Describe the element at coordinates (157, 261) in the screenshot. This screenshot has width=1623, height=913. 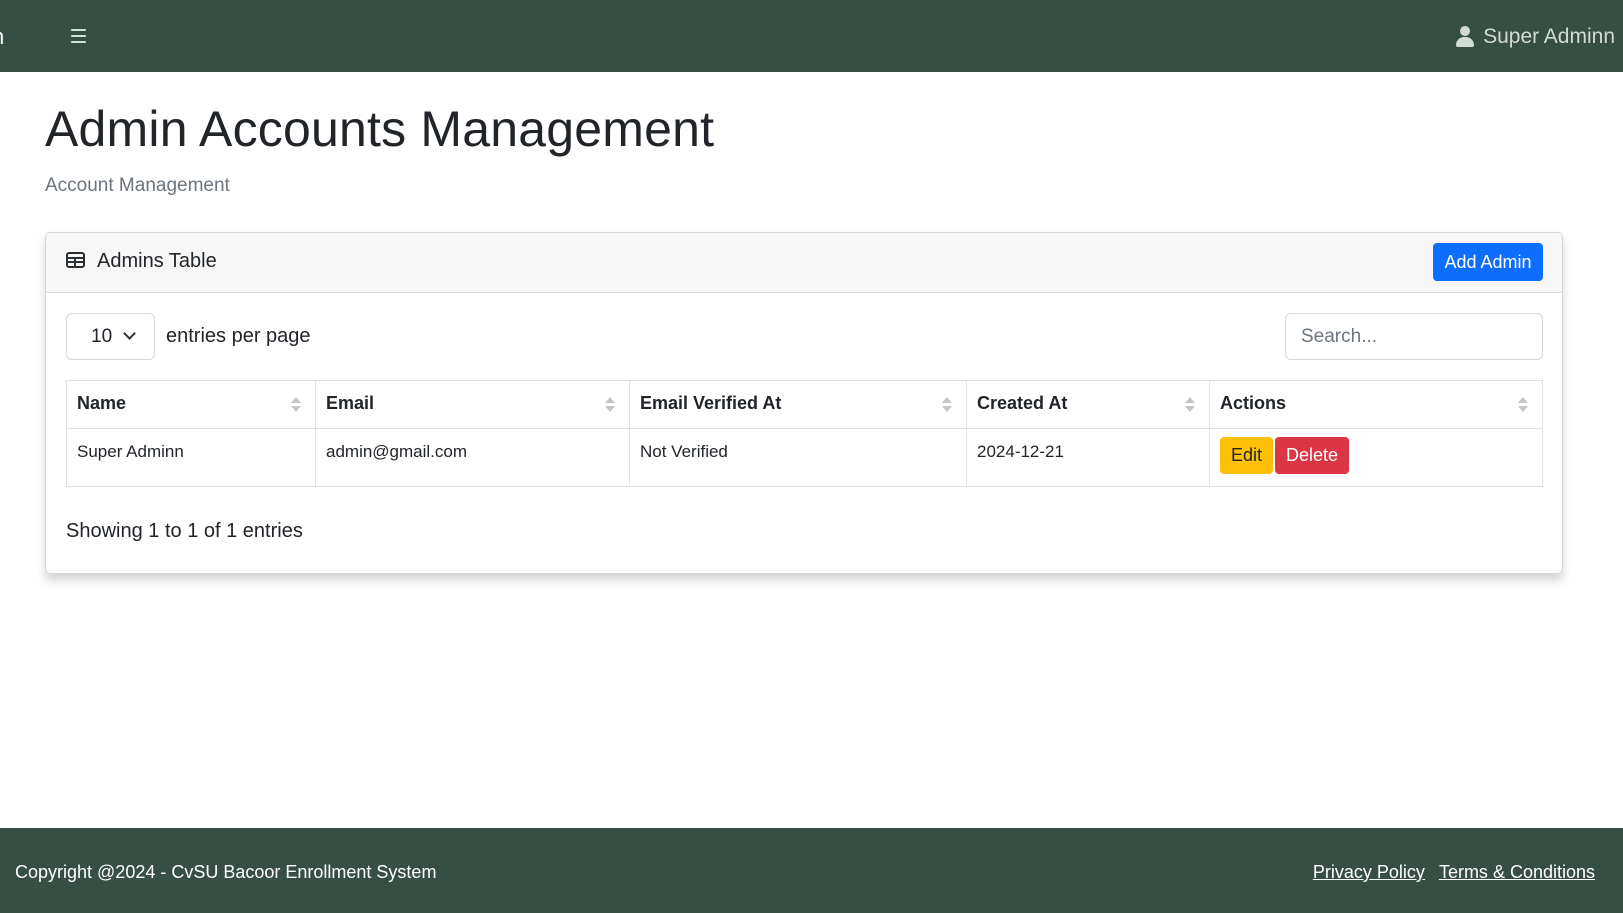
I see `card-title: Admins Table` at that location.